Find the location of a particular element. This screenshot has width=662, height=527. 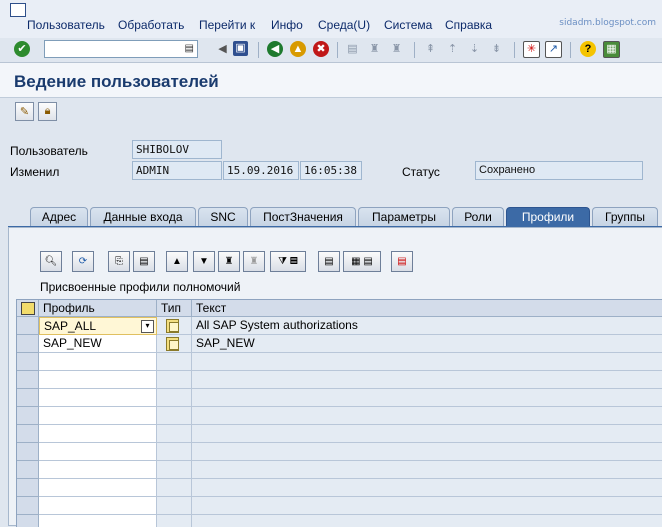

system-menu-icon is located at coordinates (18, 10).